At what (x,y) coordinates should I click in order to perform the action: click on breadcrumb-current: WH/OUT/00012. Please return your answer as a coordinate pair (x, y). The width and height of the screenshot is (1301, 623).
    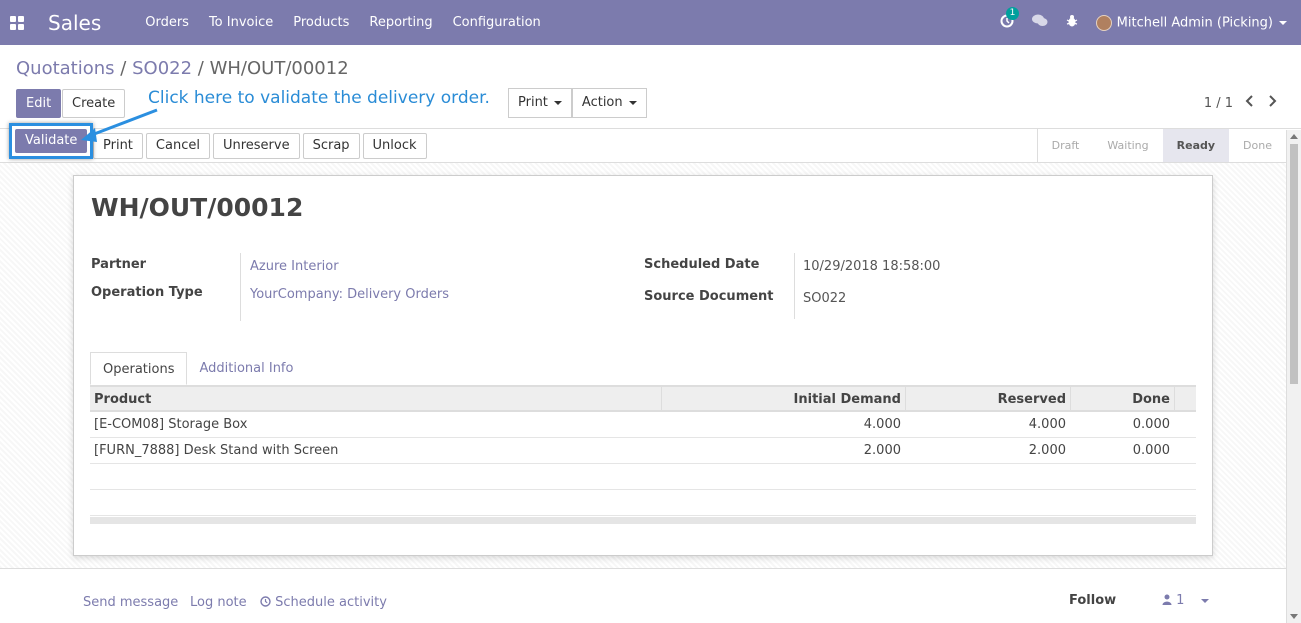
    Looking at the image, I should click on (279, 68).